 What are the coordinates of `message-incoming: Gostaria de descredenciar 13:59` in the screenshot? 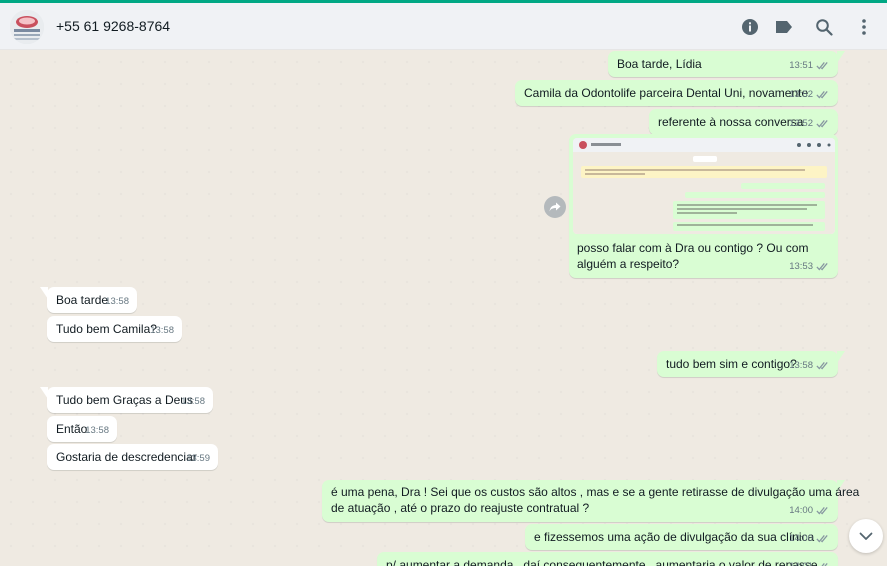 It's located at (132, 457).